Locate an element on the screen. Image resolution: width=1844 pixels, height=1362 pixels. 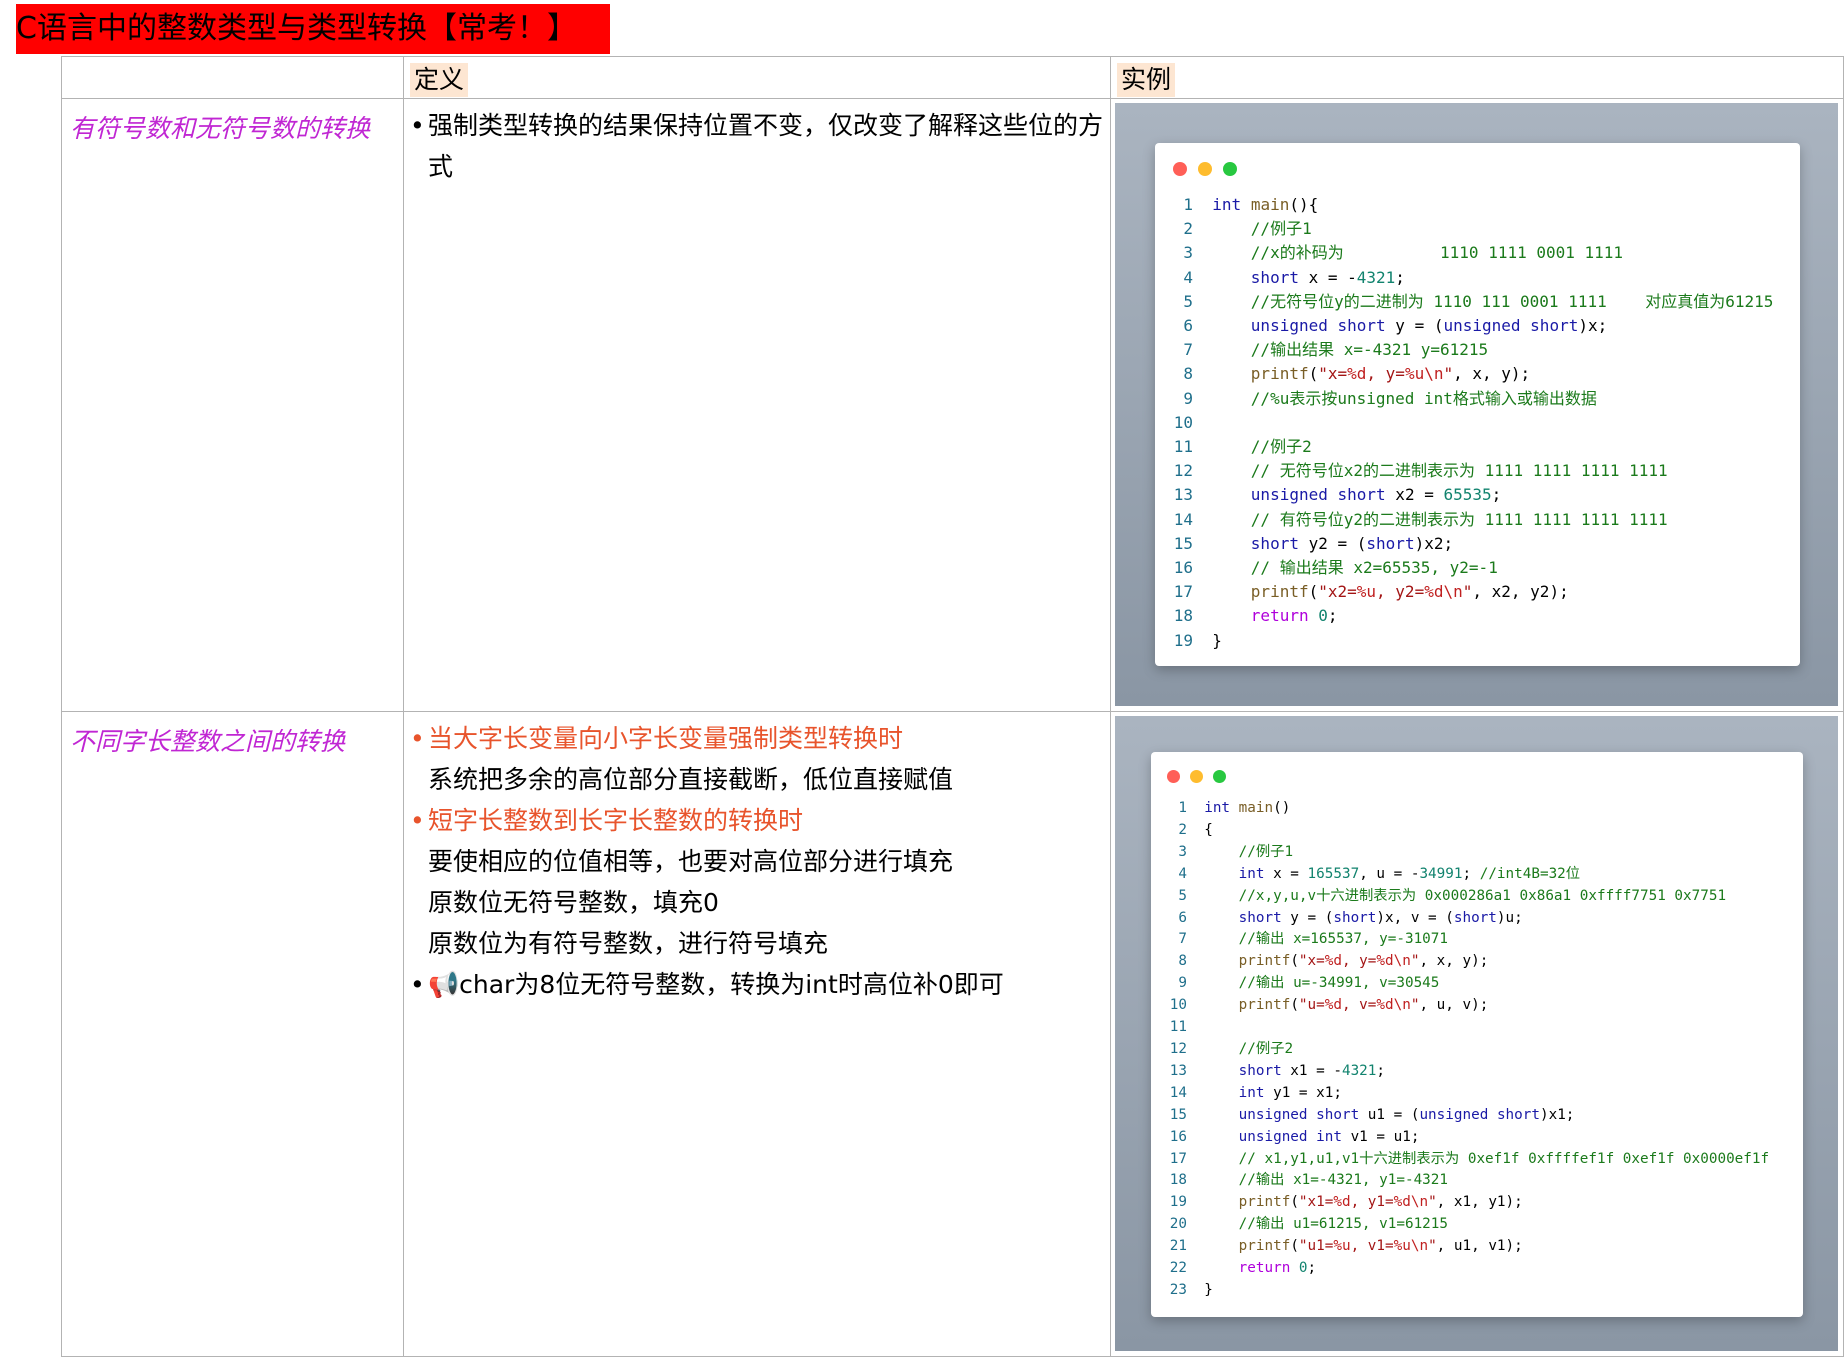
line-number: 5 is located at coordinates (1182, 895).